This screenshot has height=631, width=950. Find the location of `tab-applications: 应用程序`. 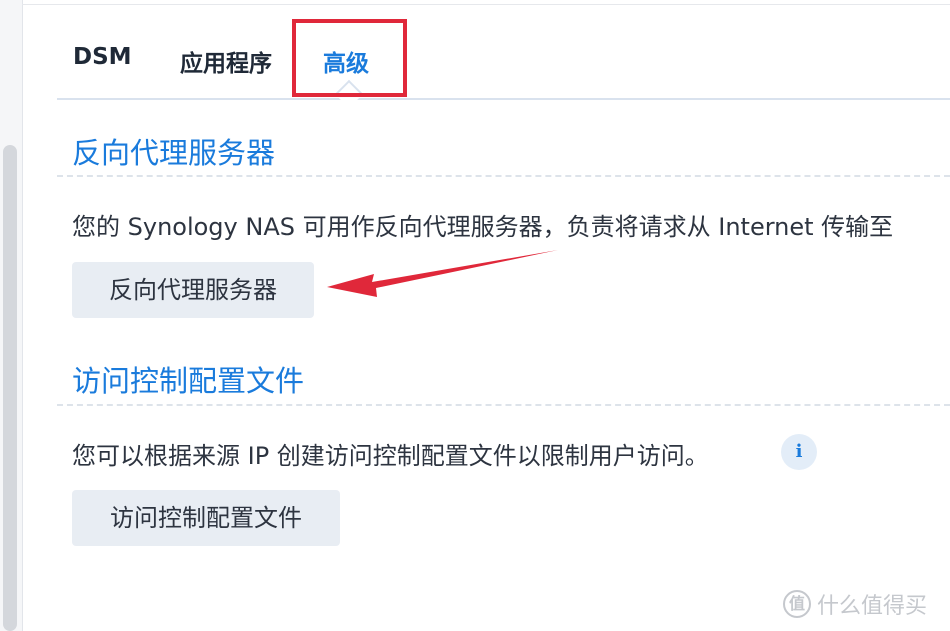

tab-applications: 应用程序 is located at coordinates (226, 61).